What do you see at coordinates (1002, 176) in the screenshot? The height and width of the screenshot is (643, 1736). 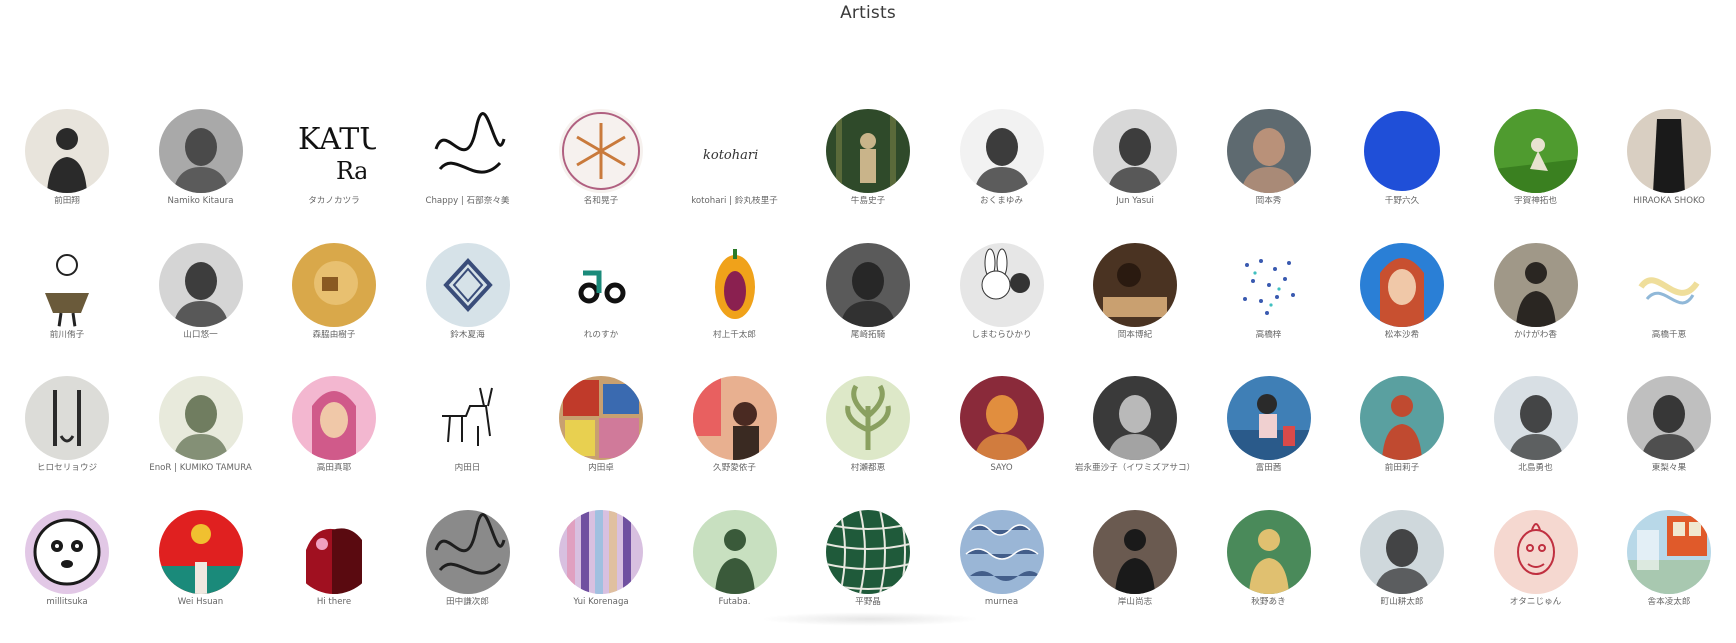 I see `artist-card: おくまゆみ` at bounding box center [1002, 176].